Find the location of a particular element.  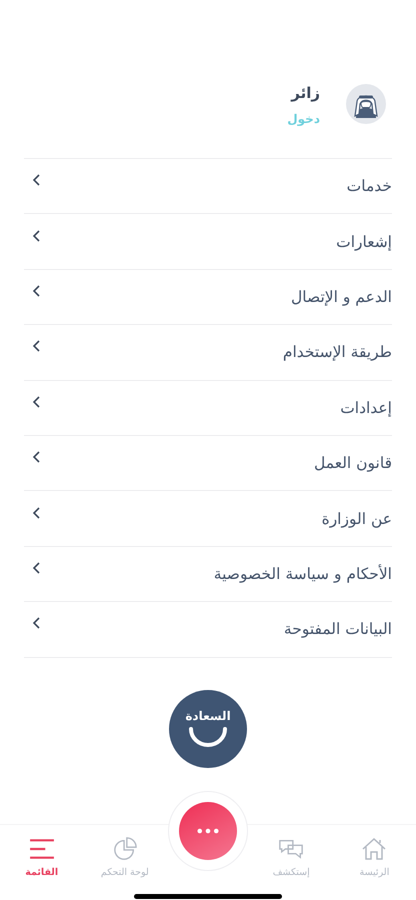

menu-item: خدمات is located at coordinates (208, 186).